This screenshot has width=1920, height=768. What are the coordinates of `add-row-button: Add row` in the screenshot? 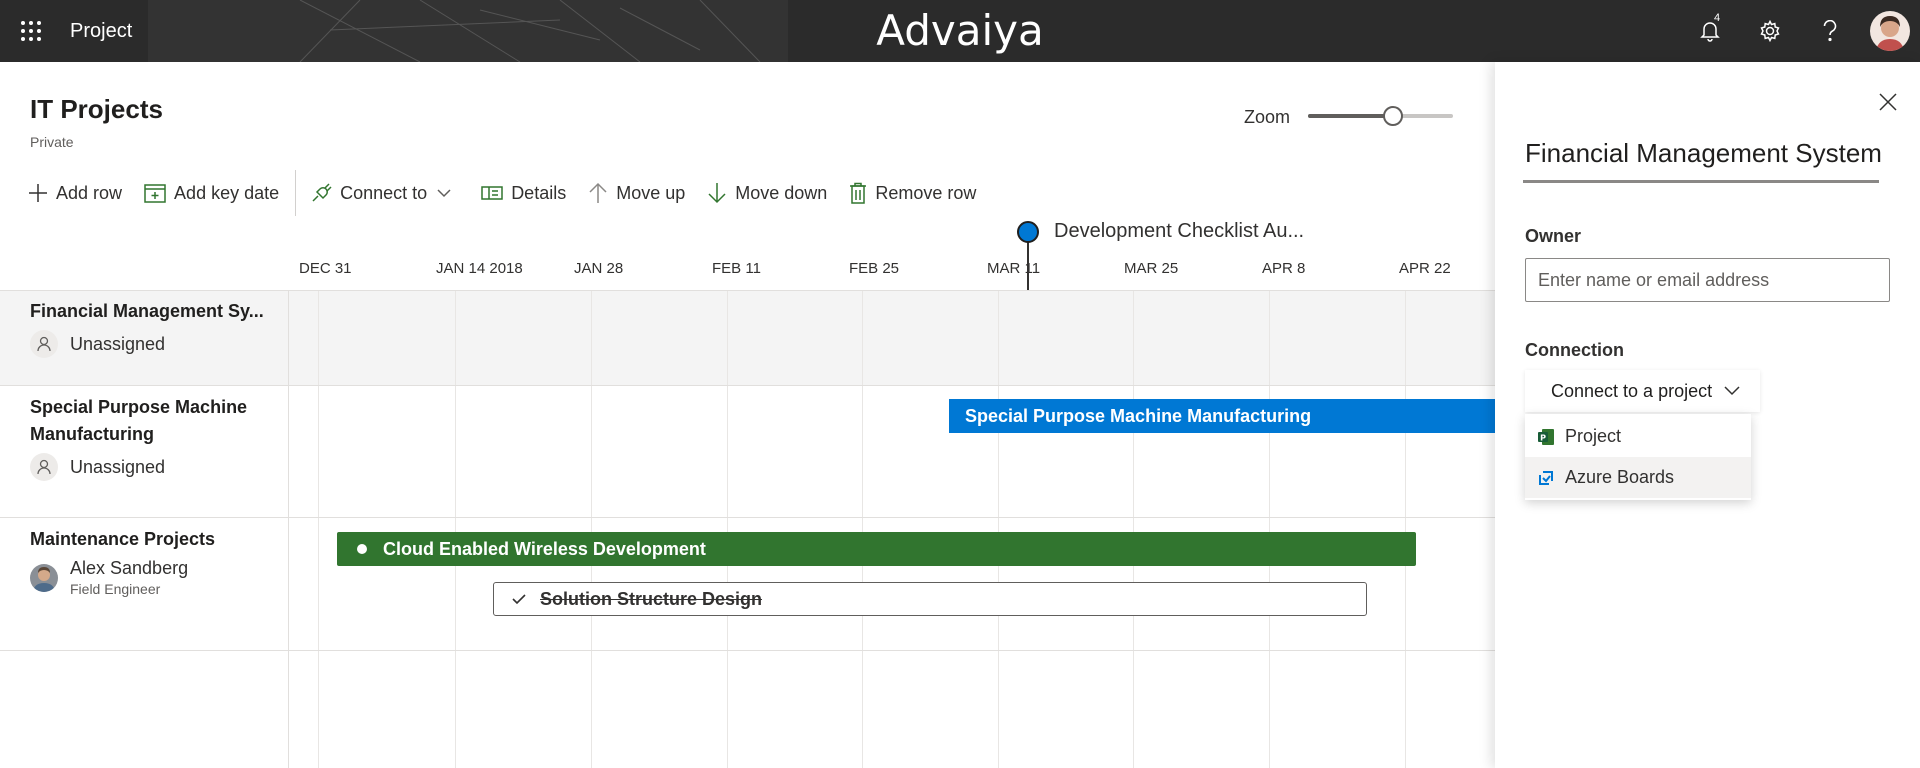 It's located at (75, 193).